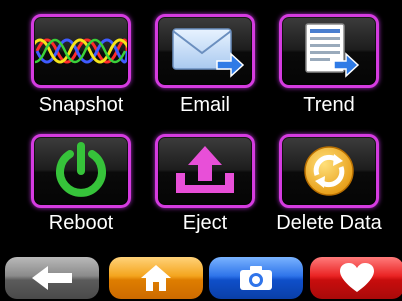 Image resolution: width=402 pixels, height=301 pixels. What do you see at coordinates (329, 105) in the screenshot?
I see `trend-label: Trend` at bounding box center [329, 105].